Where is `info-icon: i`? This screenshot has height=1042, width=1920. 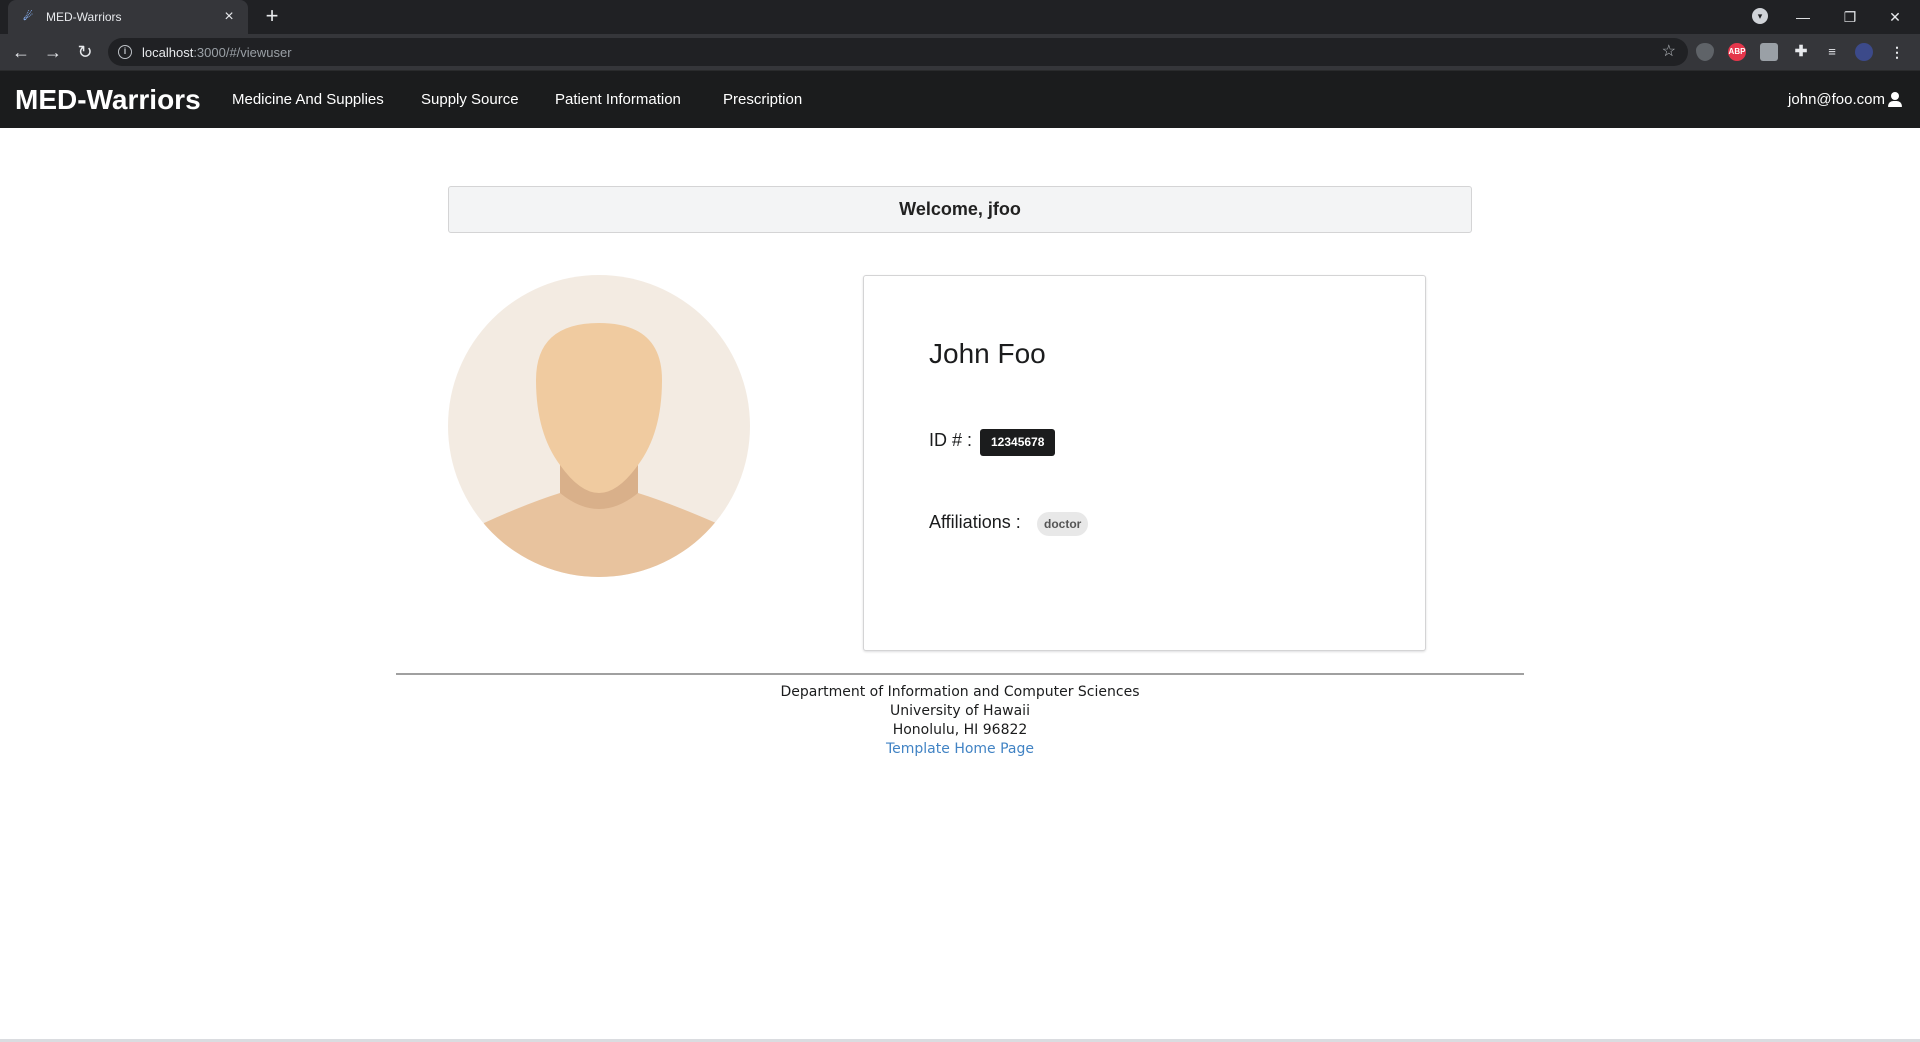
info-icon: i is located at coordinates (125, 52).